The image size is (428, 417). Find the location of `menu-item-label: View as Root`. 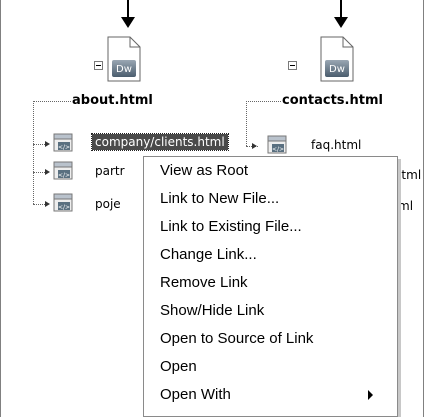

menu-item-label: View as Root is located at coordinates (204, 170).